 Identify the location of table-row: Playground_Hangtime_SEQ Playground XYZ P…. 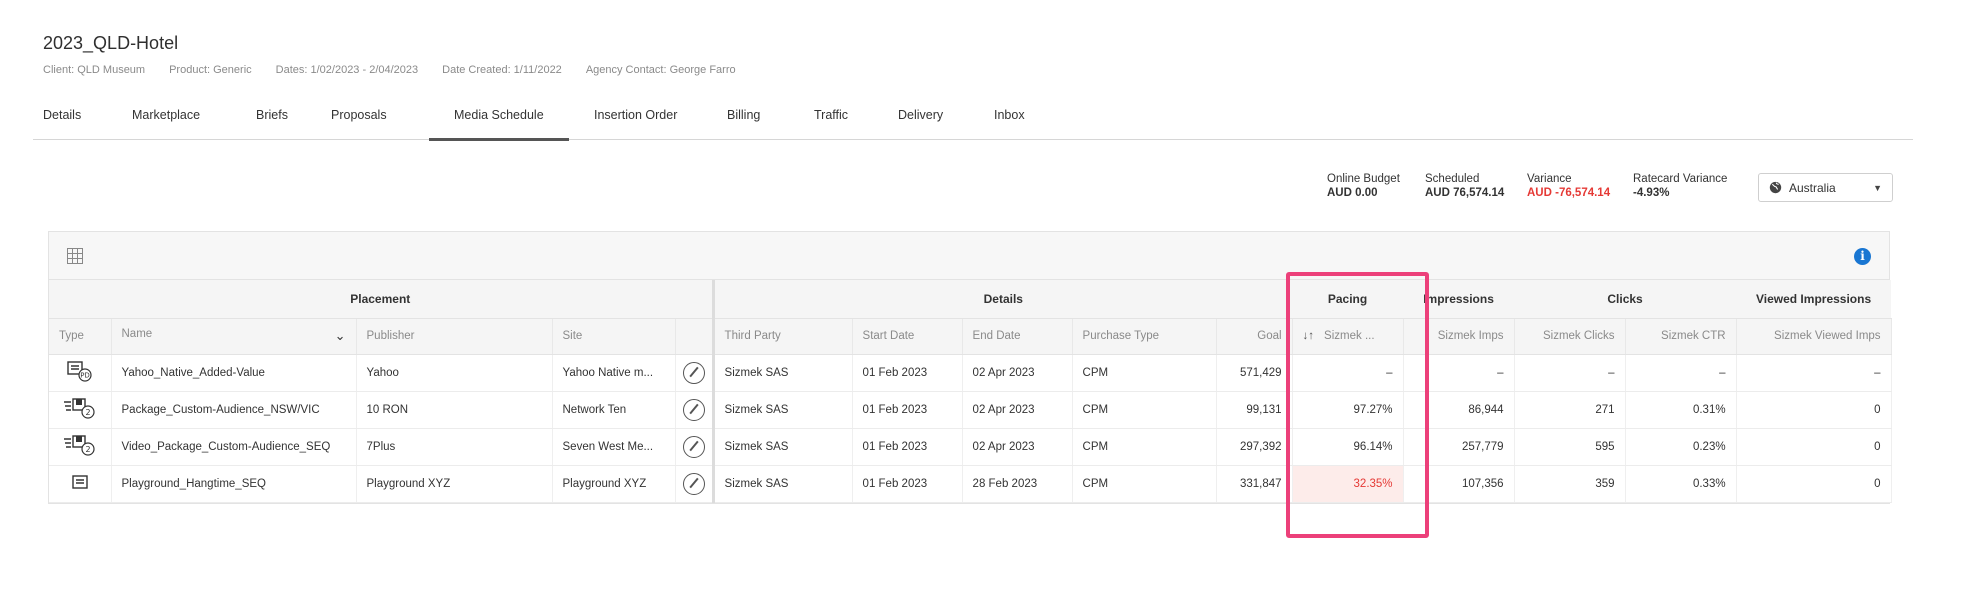
(970, 484).